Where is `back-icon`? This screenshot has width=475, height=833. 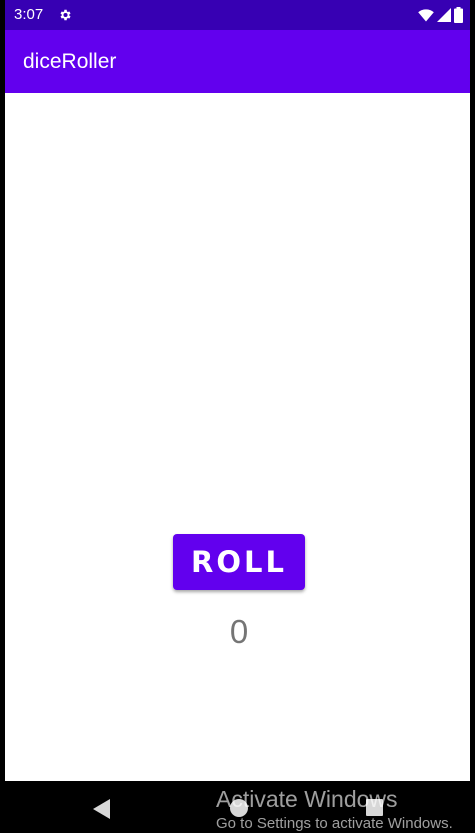
back-icon is located at coordinates (101, 809).